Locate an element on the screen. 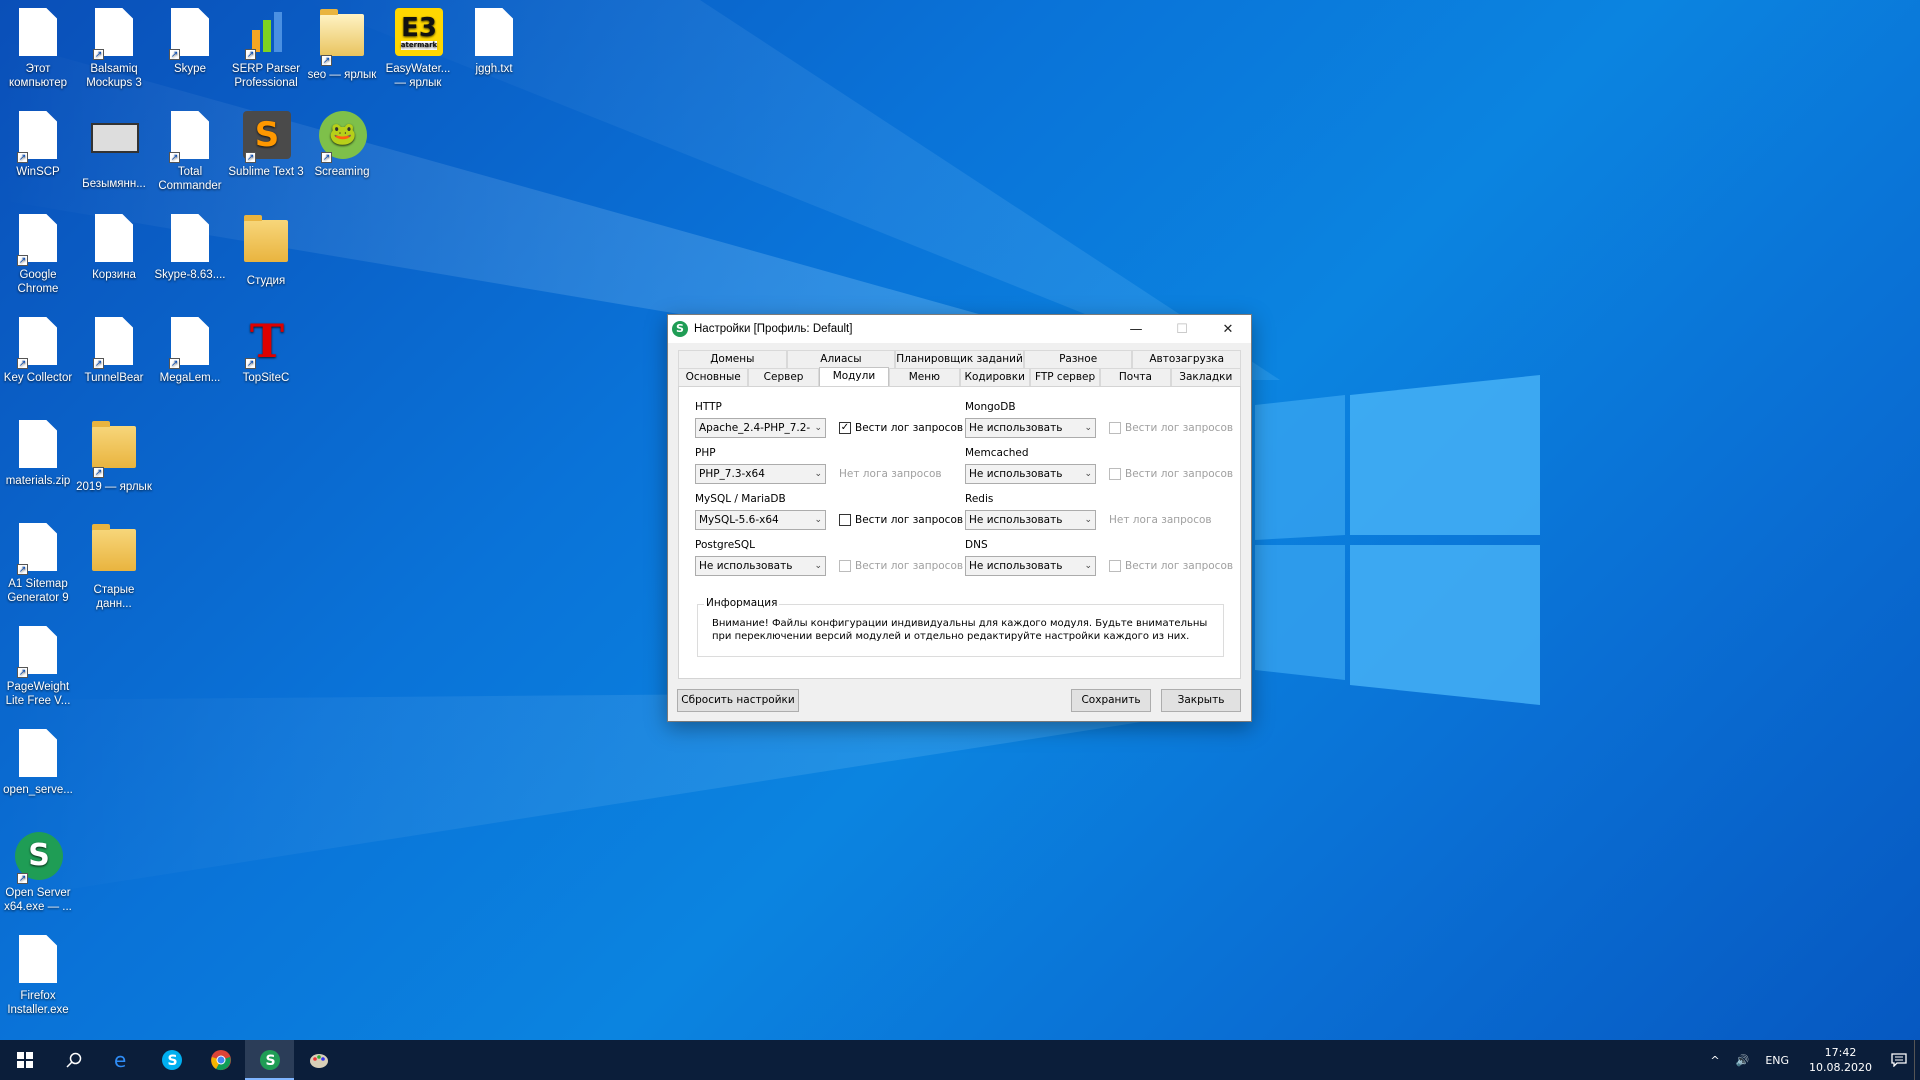 The width and height of the screenshot is (1920, 1080). php-select: PHP_7.3-x64 ⌄ is located at coordinates (760, 474).